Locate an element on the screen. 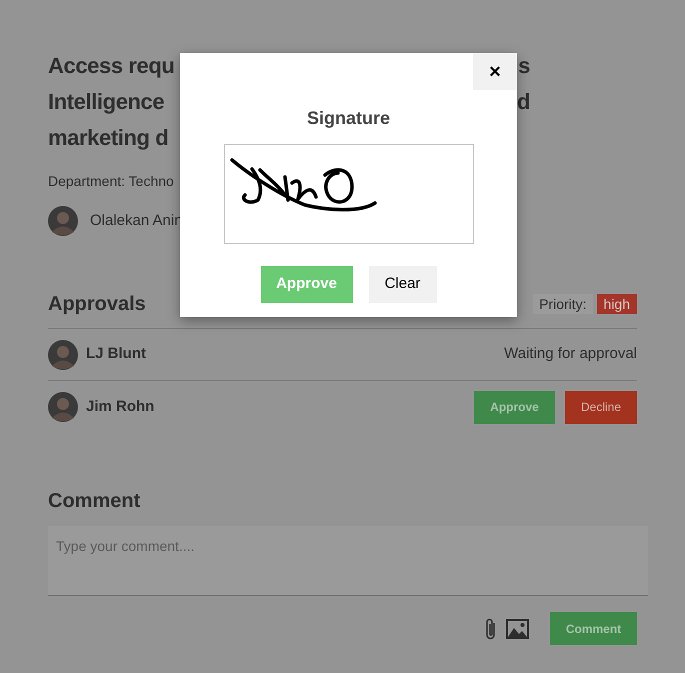  signature-pad is located at coordinates (349, 194).